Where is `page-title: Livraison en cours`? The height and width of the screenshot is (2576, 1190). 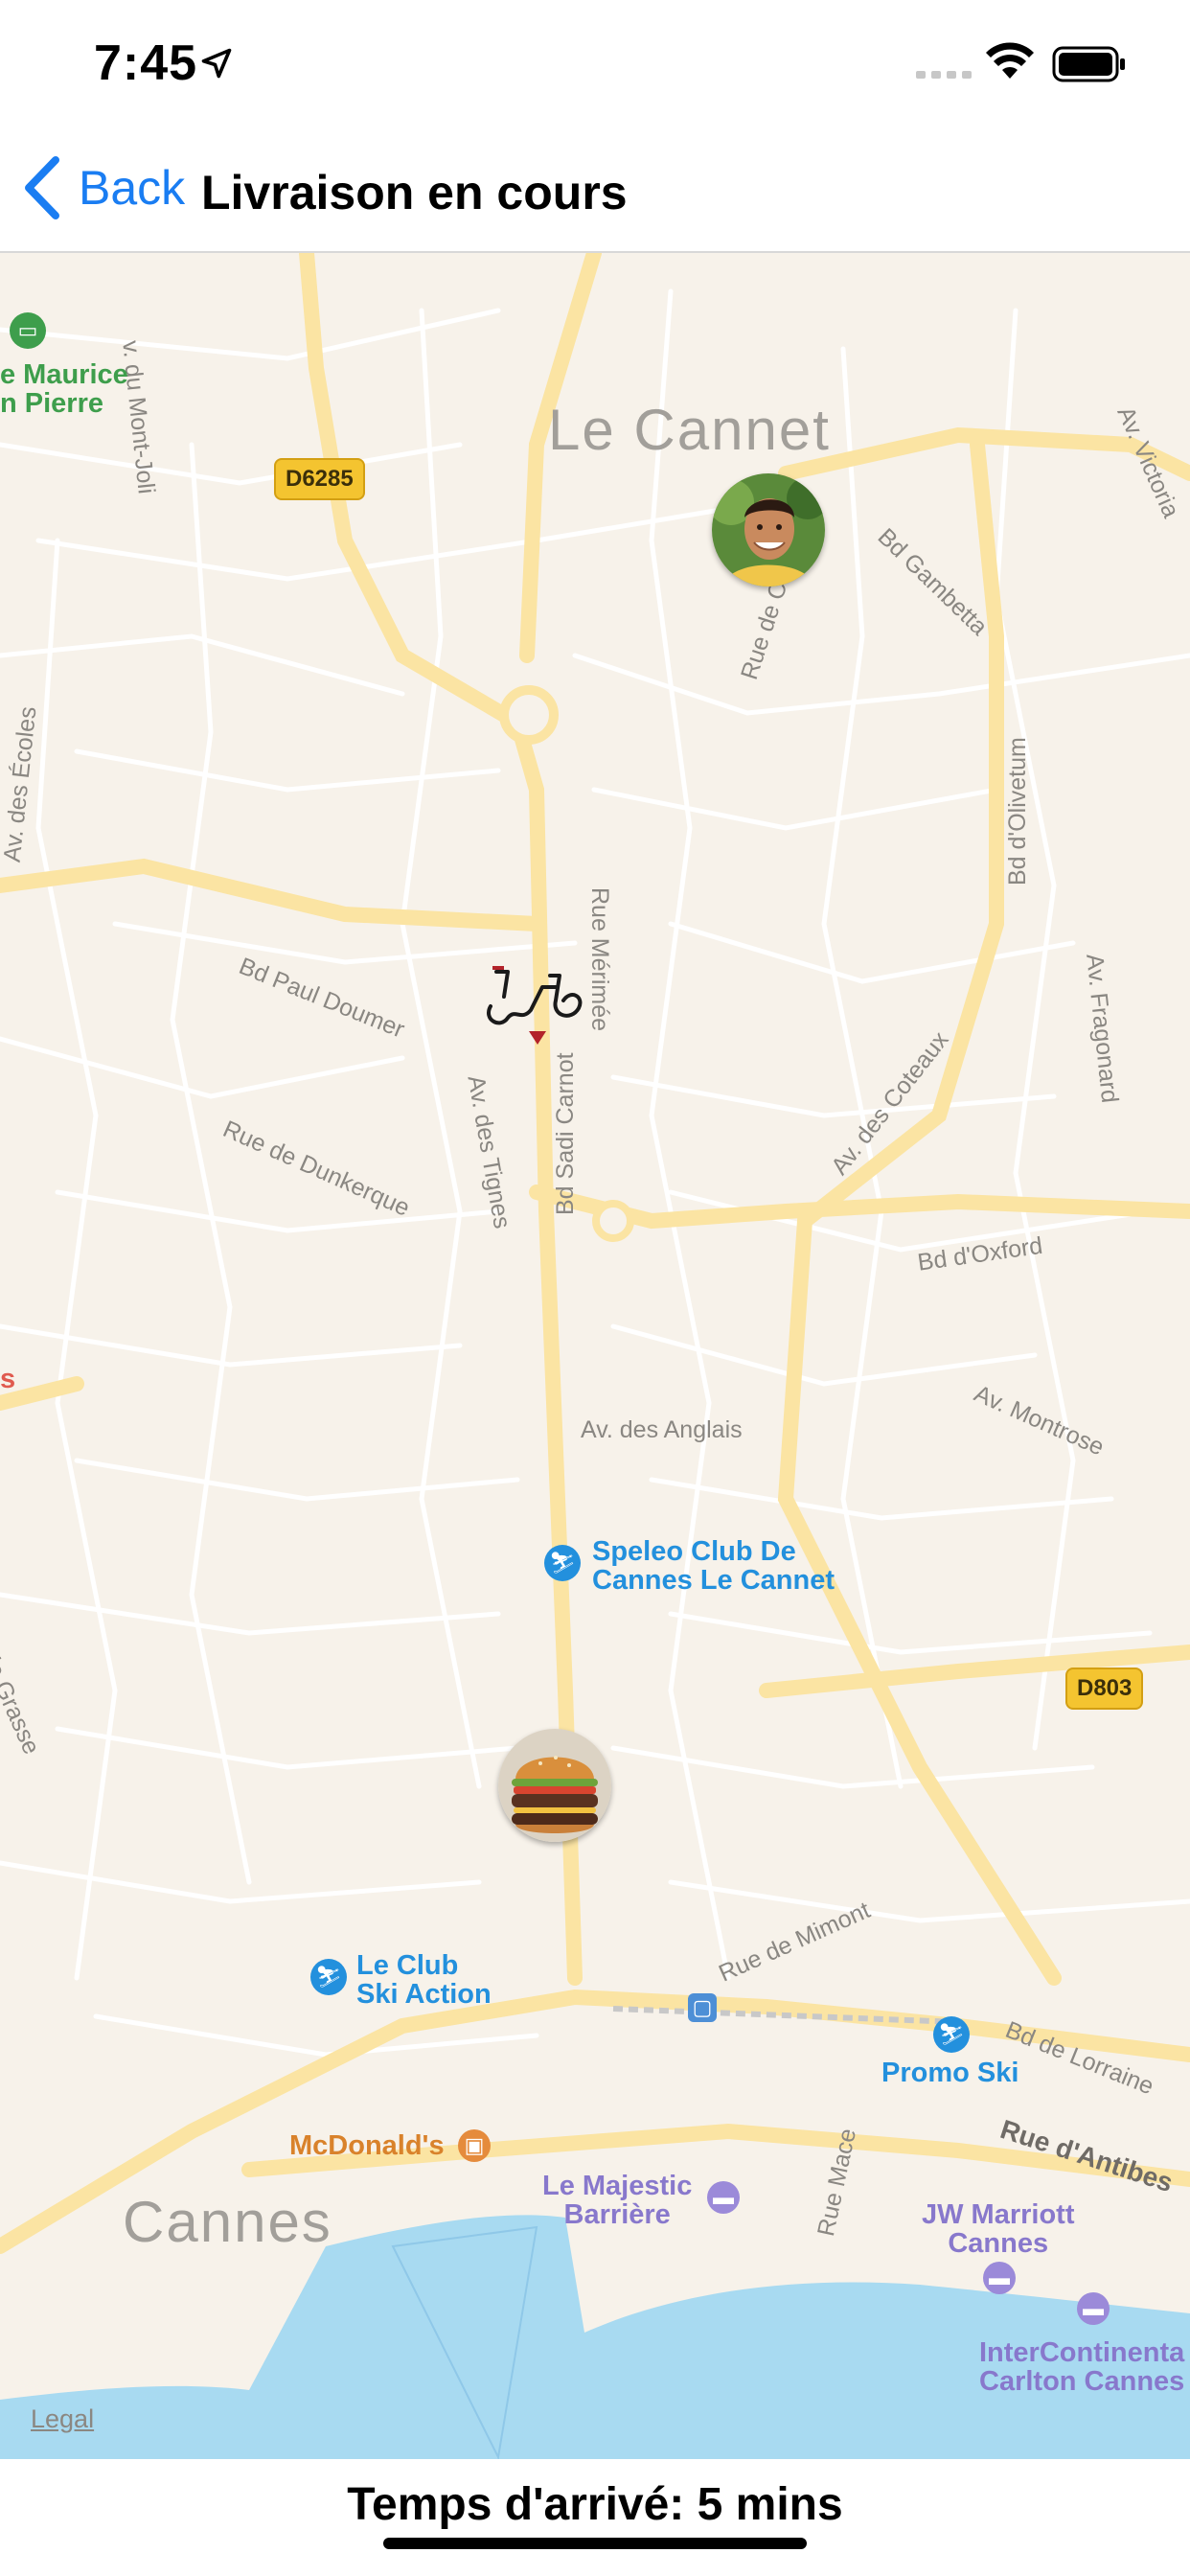 page-title: Livraison en cours is located at coordinates (414, 193).